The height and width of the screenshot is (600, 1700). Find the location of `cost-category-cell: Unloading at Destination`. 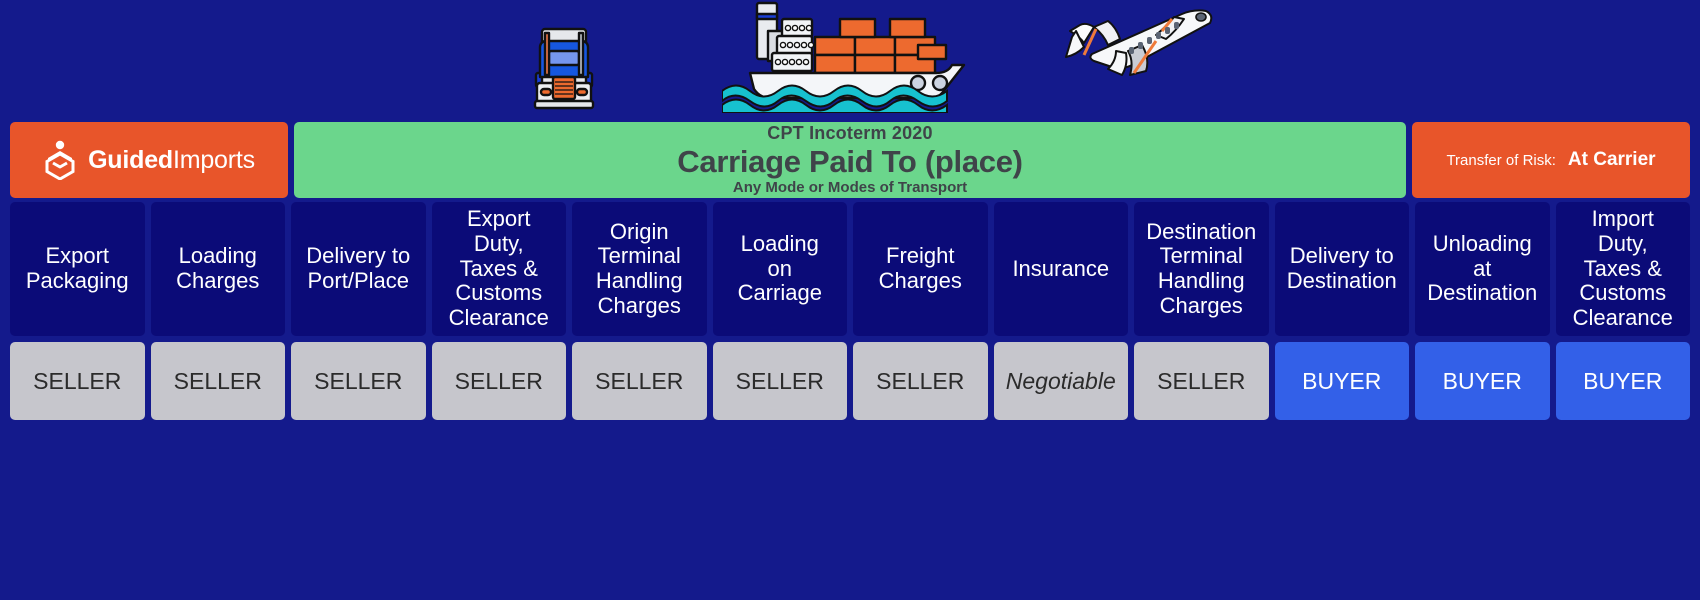

cost-category-cell: Unloading at Destination is located at coordinates (1482, 269).